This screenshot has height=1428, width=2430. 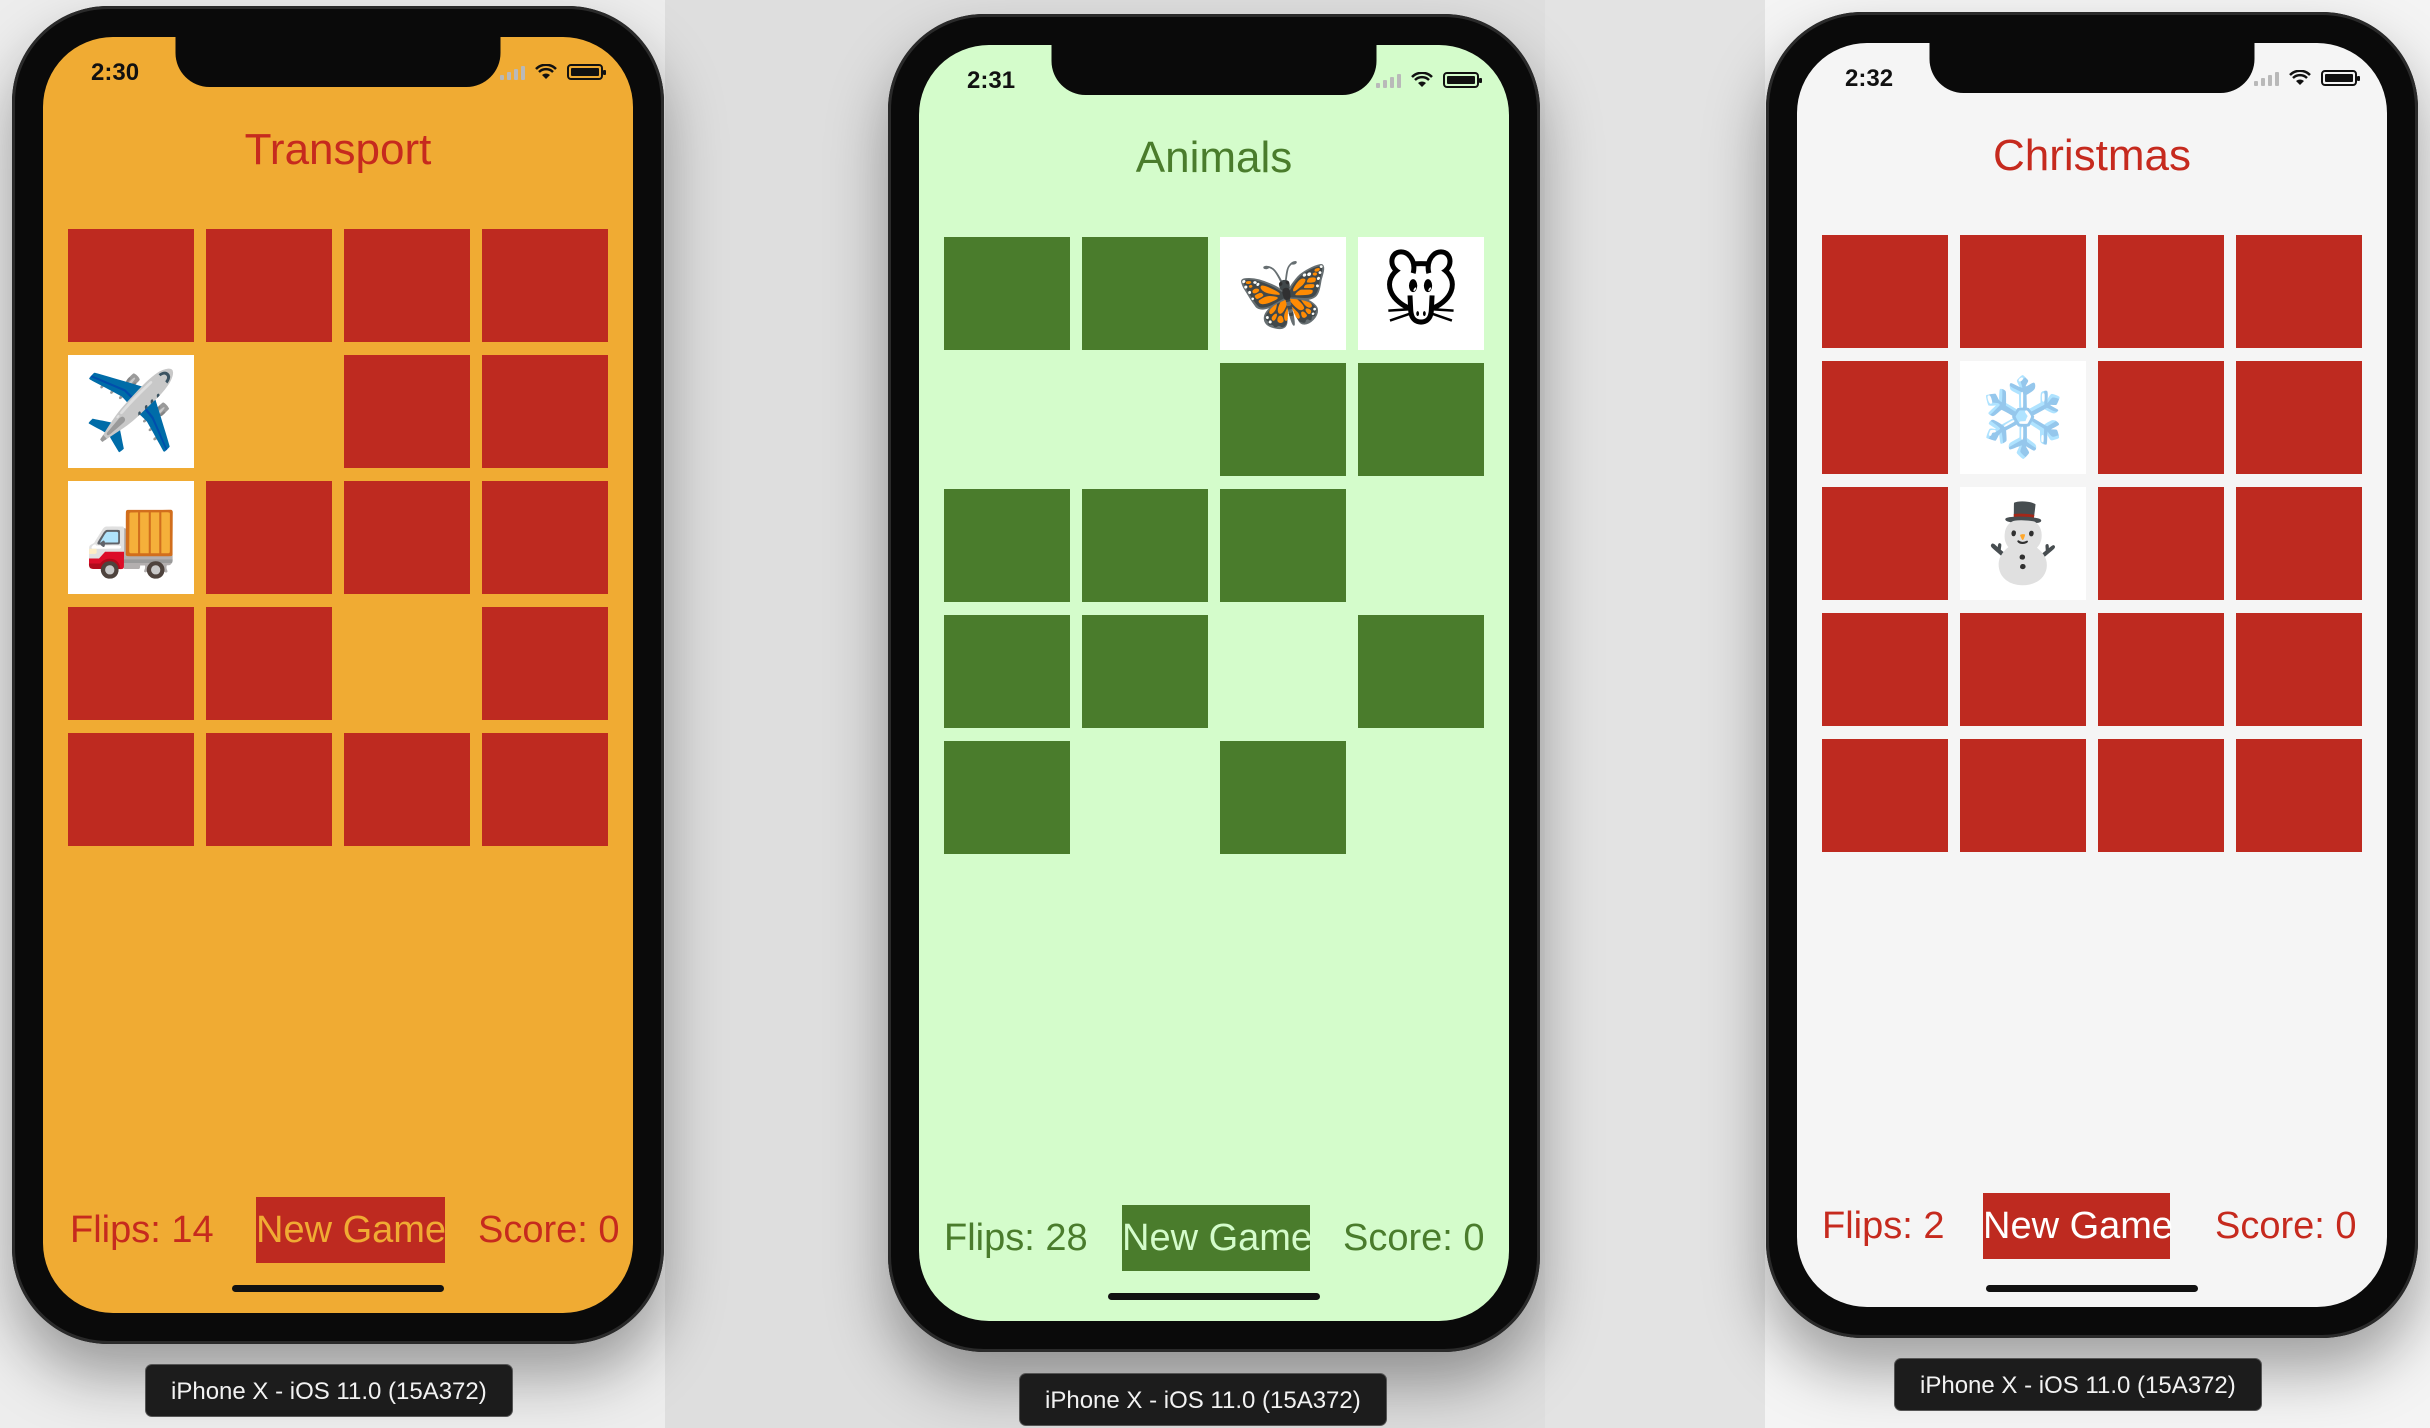 I want to click on card-emoji: 🚚, so click(x=131, y=537).